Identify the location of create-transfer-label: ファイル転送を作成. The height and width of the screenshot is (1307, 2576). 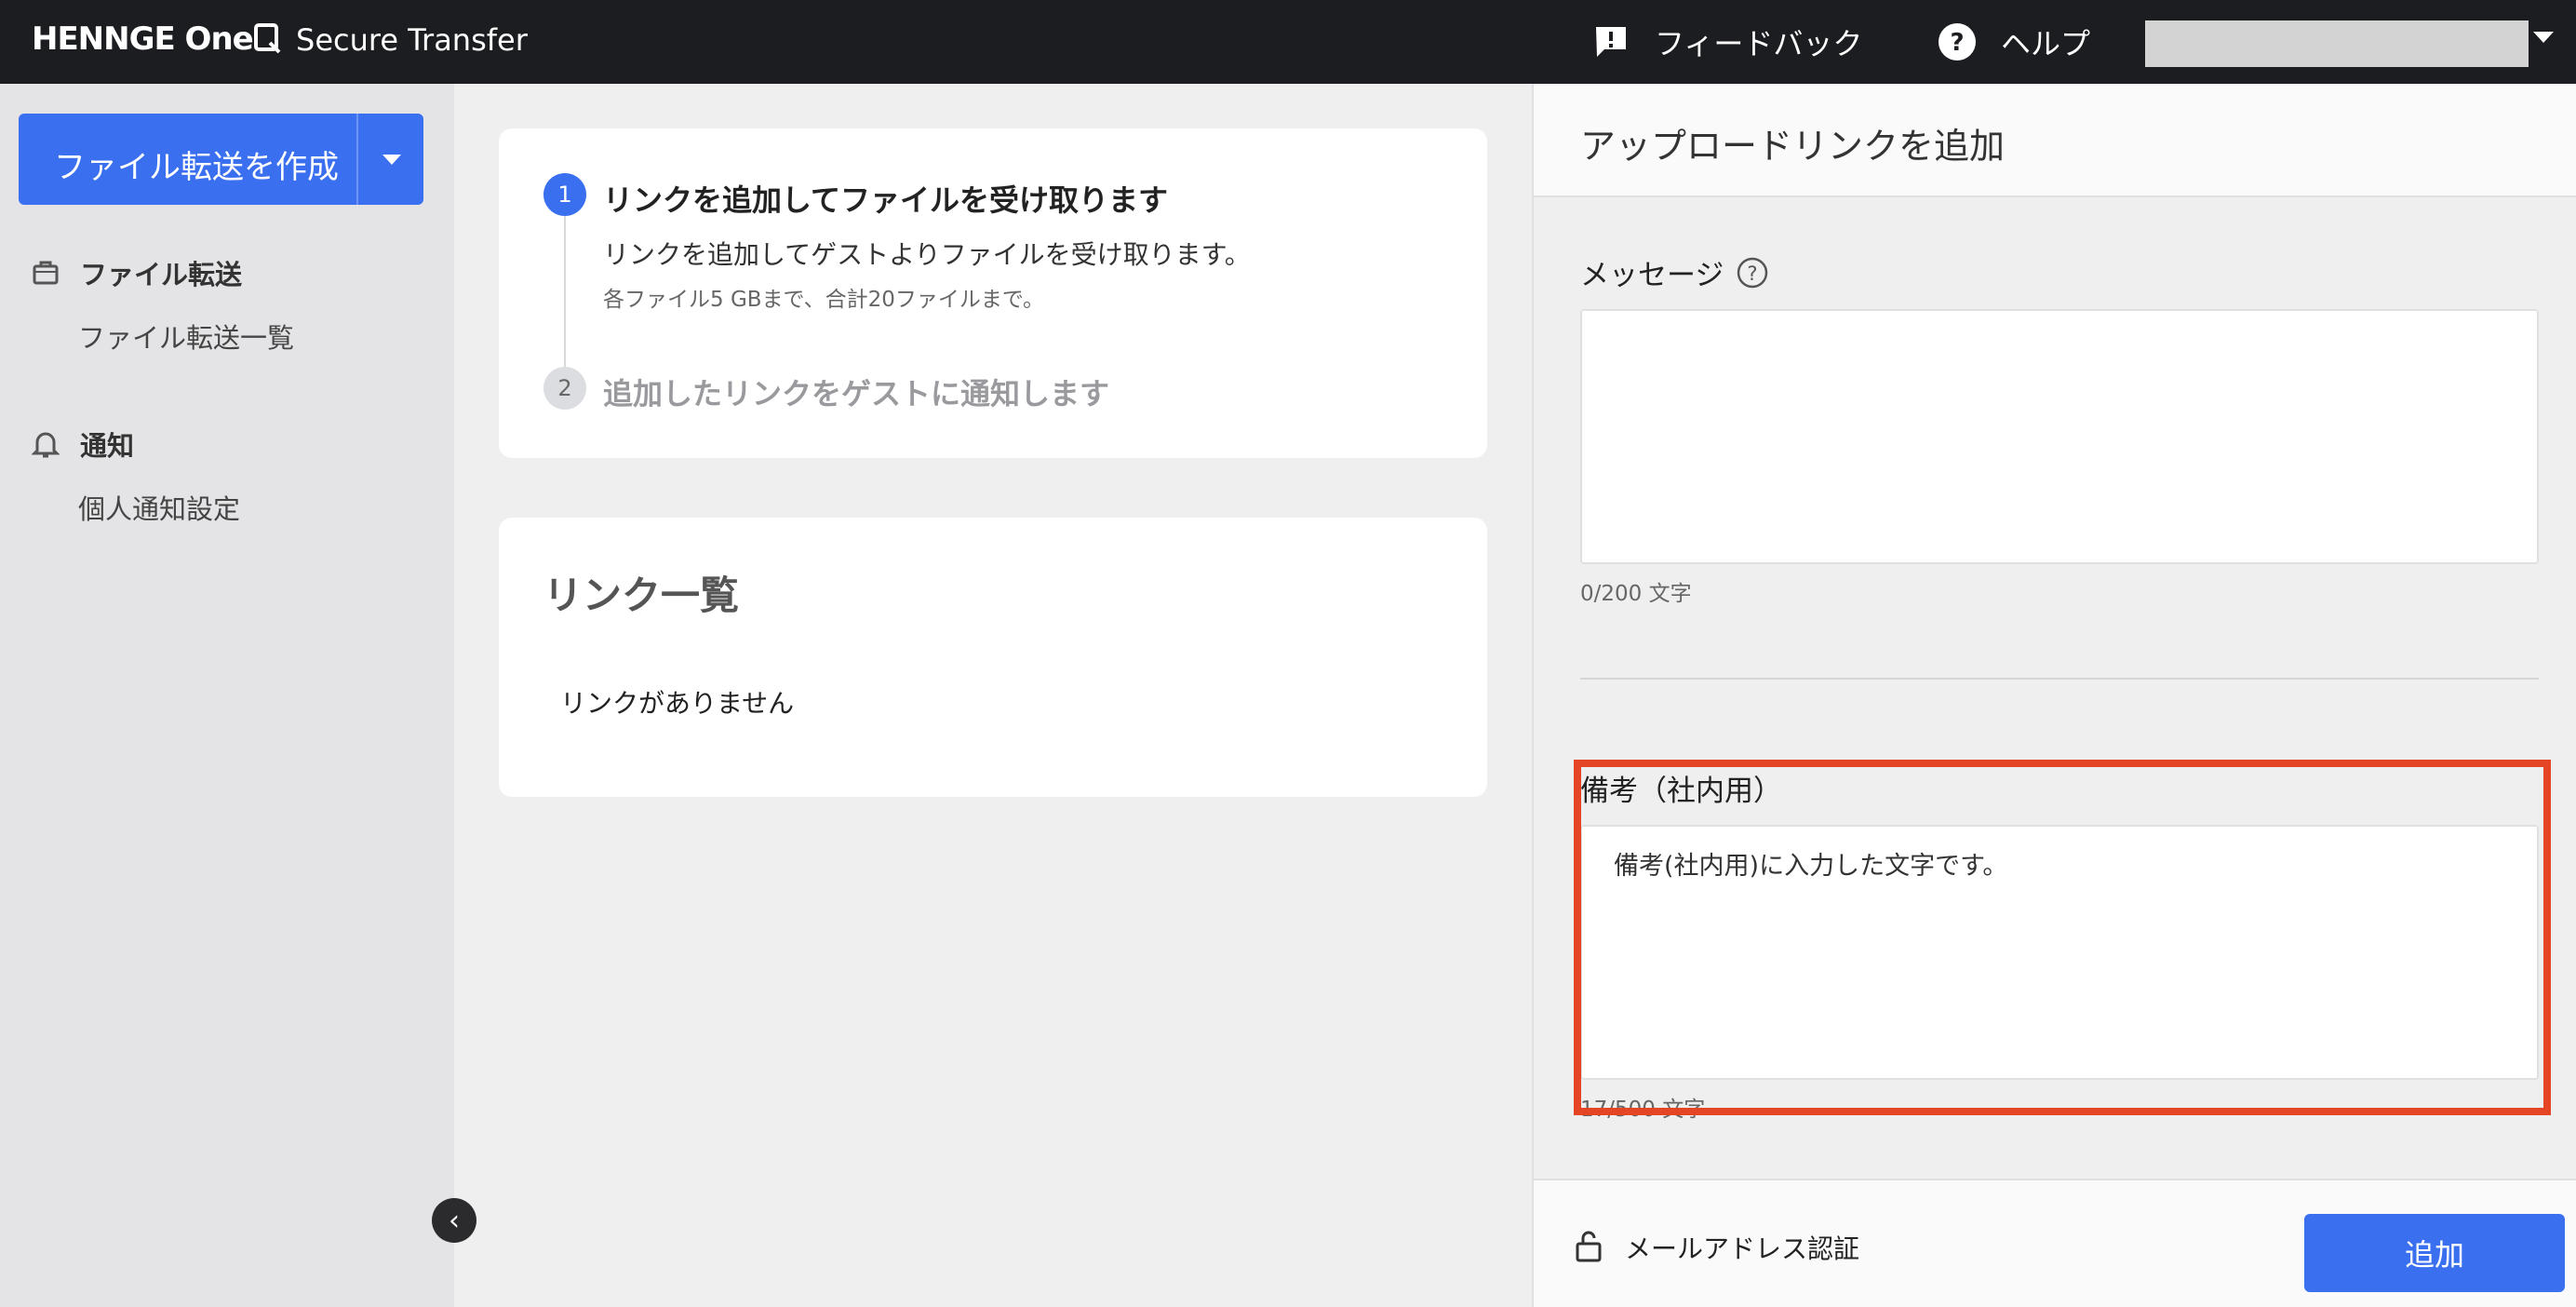
(196, 167).